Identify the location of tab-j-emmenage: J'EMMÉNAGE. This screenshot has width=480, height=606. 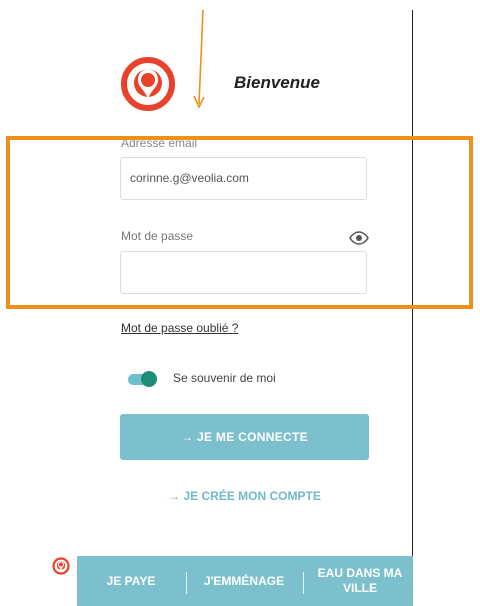
(244, 581).